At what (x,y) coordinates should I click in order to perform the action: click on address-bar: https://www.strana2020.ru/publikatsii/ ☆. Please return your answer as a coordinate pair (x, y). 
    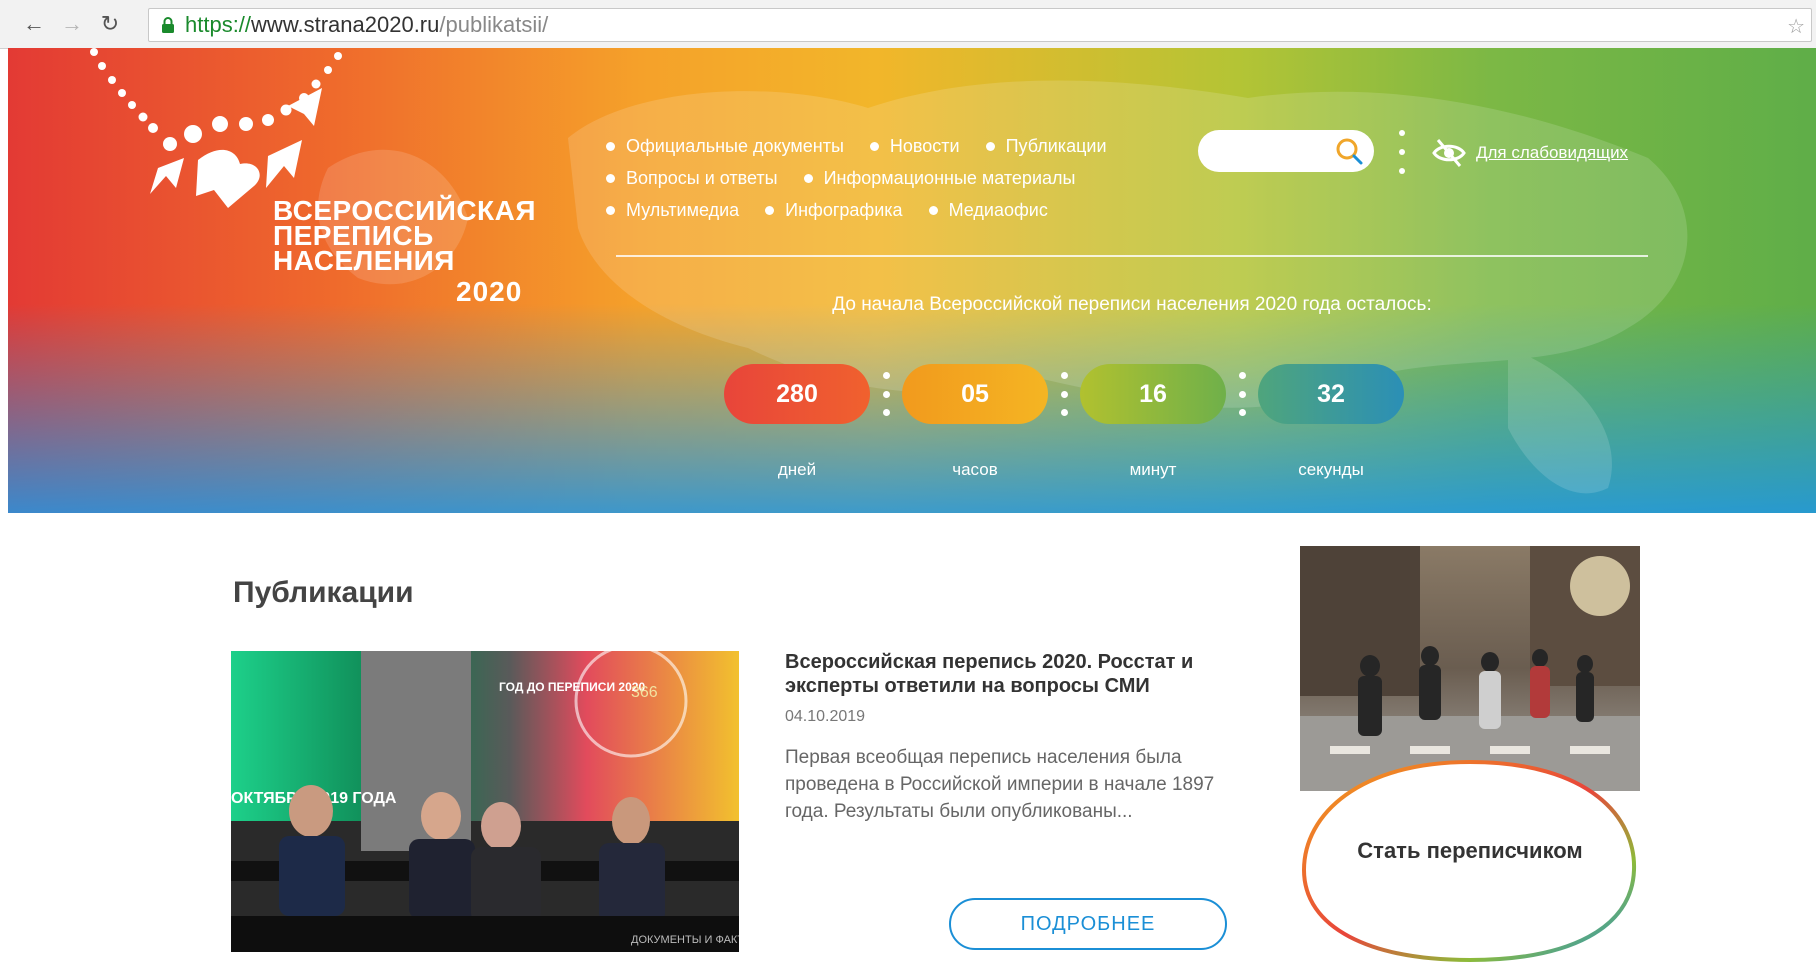
    Looking at the image, I should click on (980, 25).